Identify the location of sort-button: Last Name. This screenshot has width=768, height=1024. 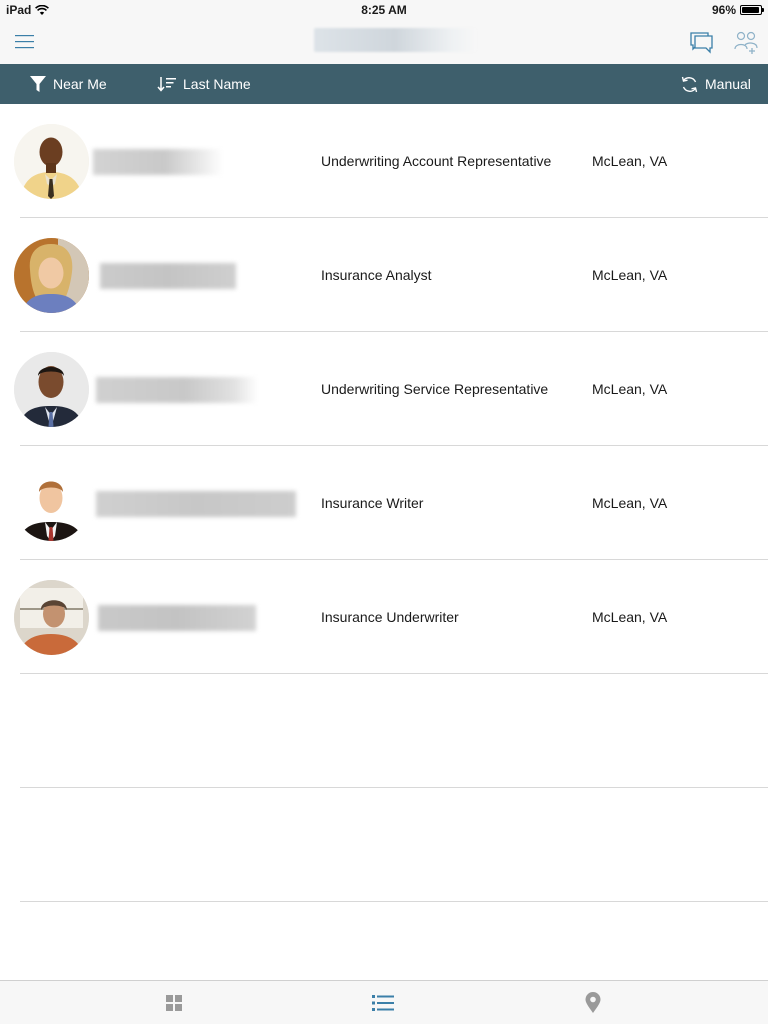
(204, 84).